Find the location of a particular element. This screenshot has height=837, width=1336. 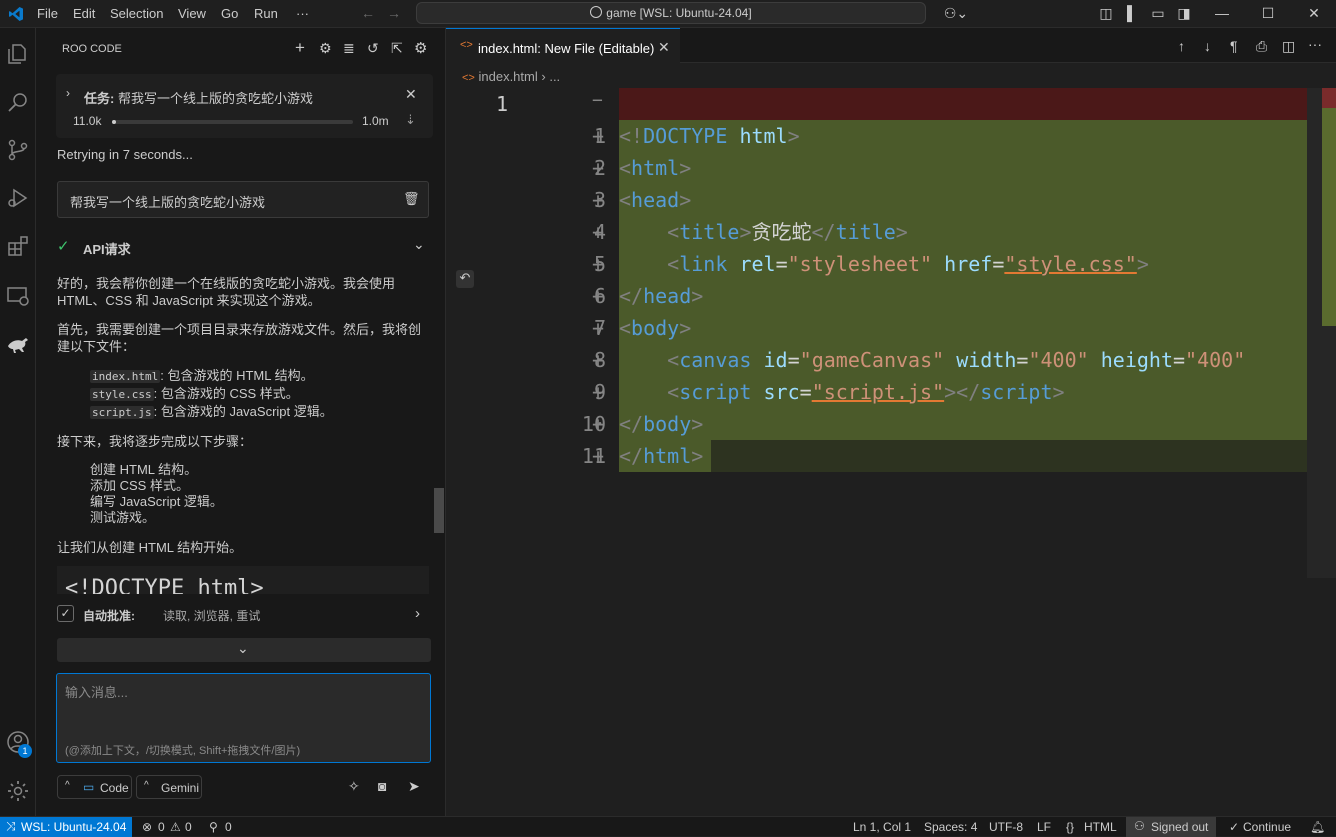

remote-explorer-icon is located at coordinates (18, 296).